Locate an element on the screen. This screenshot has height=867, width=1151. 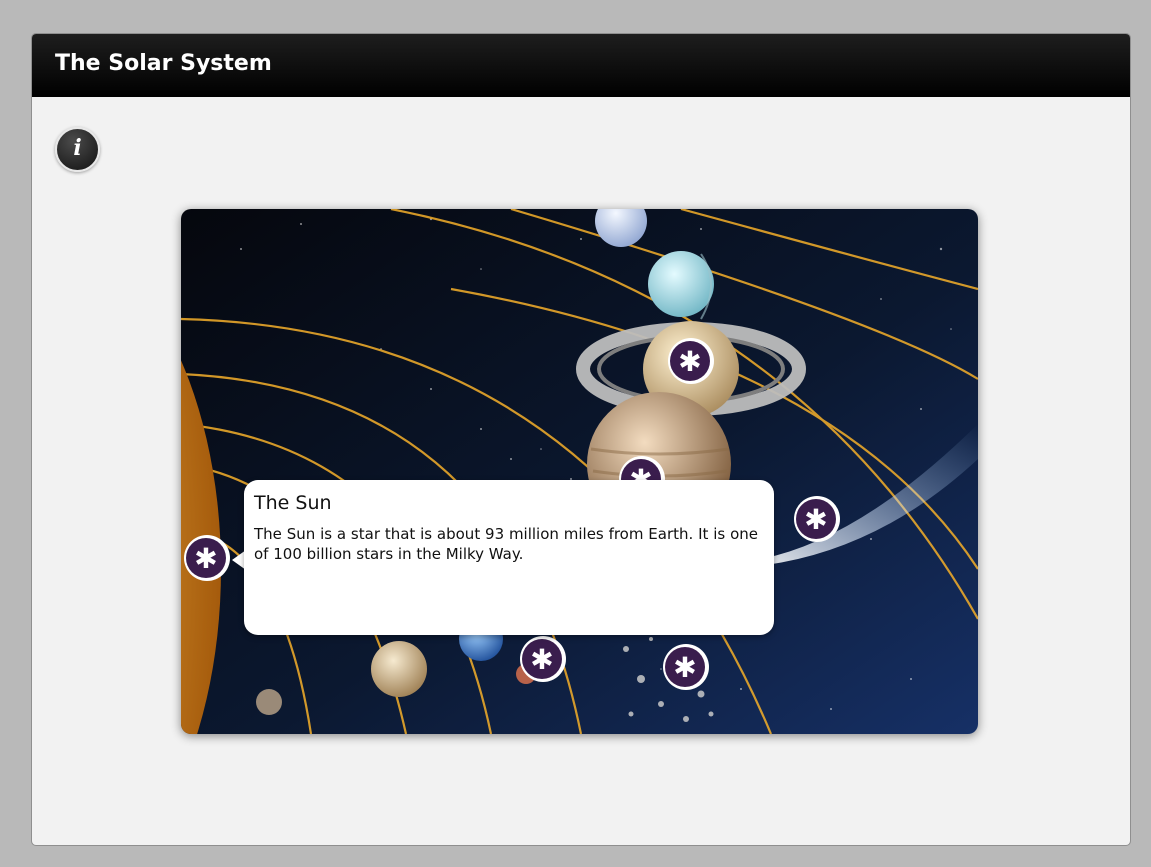
hotspot-comet: ✱ is located at coordinates (817, 519).